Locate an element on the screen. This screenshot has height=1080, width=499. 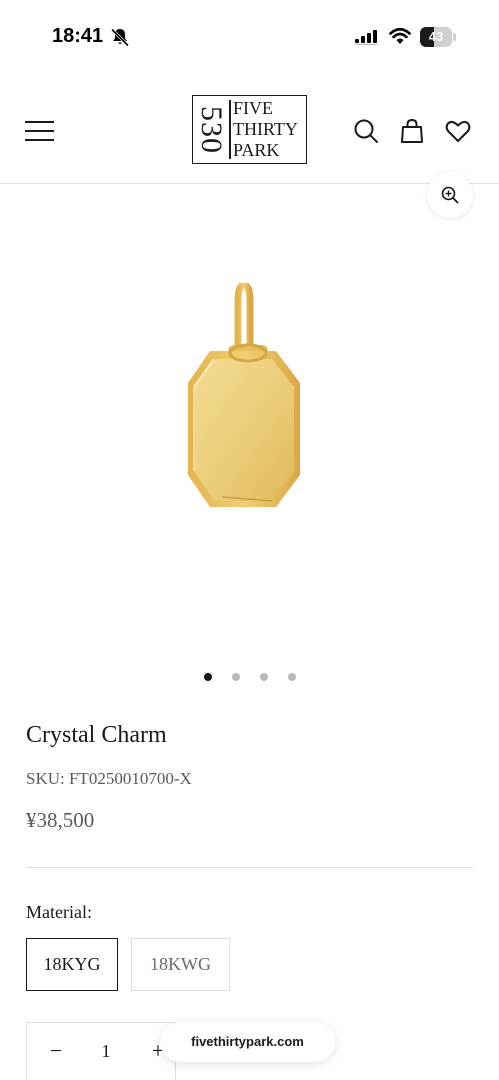
browser-url-bar: fivethirtypark.com is located at coordinates (247, 1042).